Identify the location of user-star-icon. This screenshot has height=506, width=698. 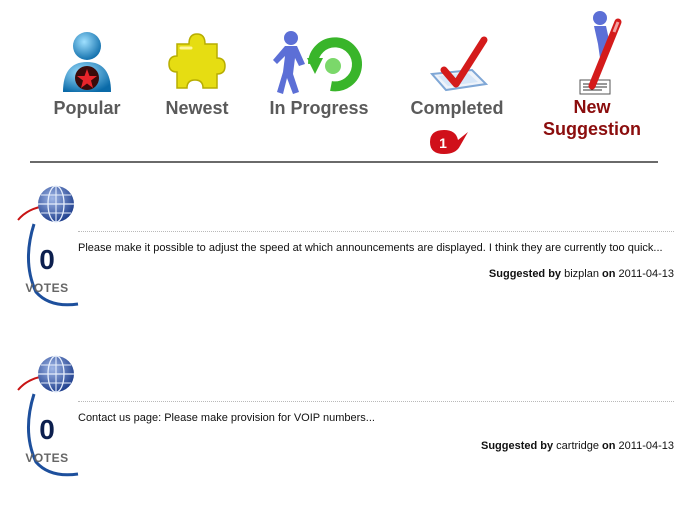
(87, 62).